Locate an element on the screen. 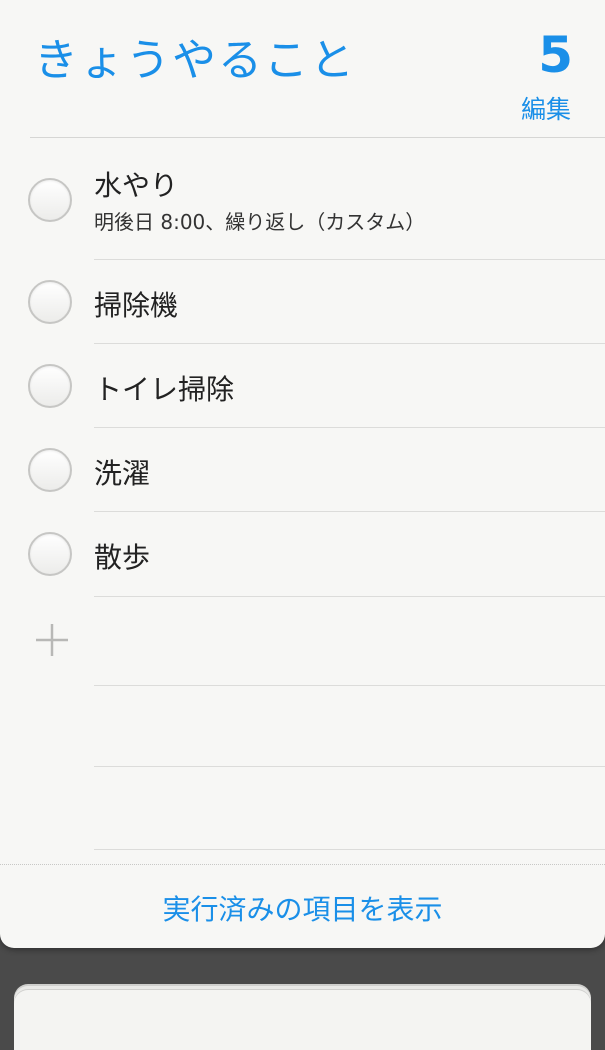 The width and height of the screenshot is (605, 1050). list-header: きょうやること 5 編集 is located at coordinates (302, 69).